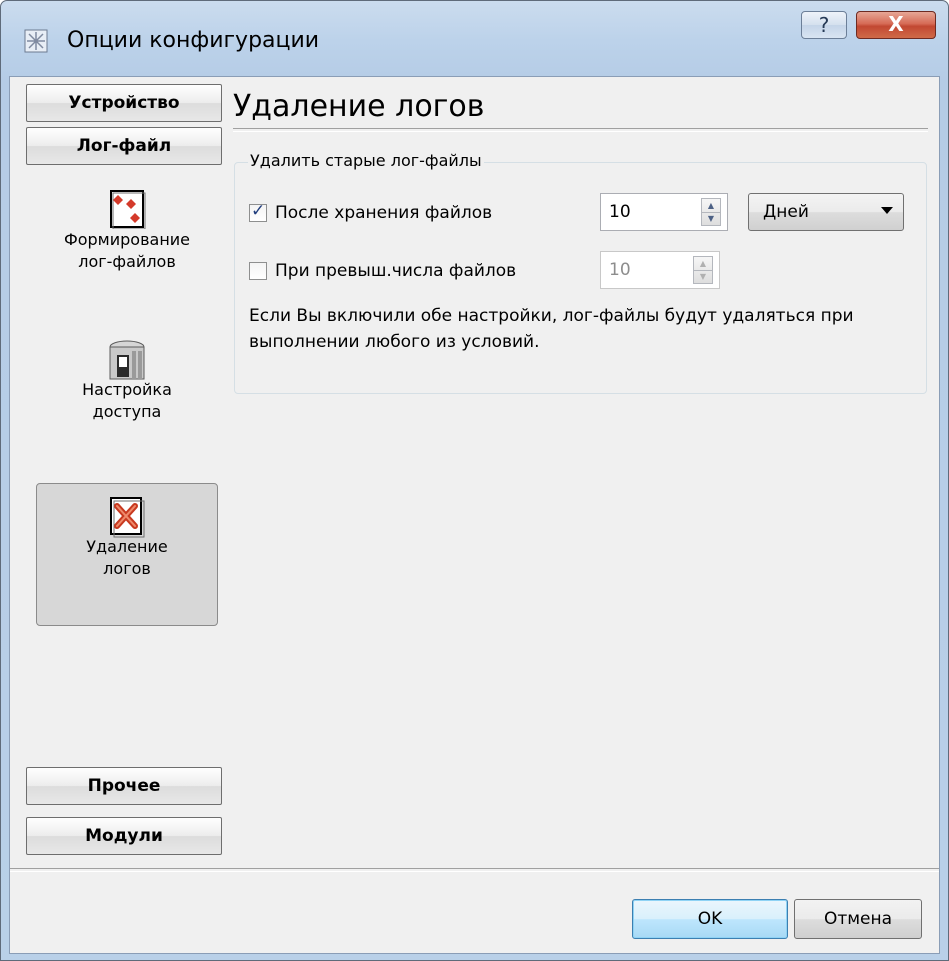  I want to click on file-count-stepper: 10 ▲ ▼, so click(660, 270).